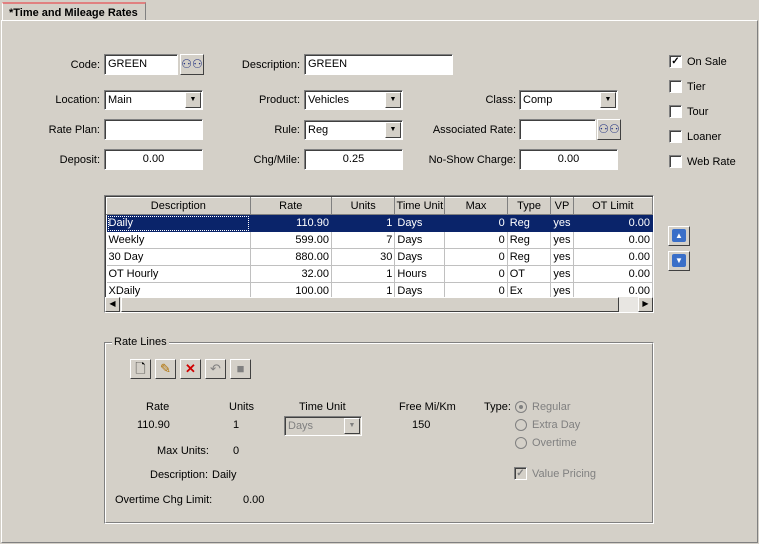 The width and height of the screenshot is (759, 544). Describe the element at coordinates (529, 206) in the screenshot. I see `col-header: Type` at that location.